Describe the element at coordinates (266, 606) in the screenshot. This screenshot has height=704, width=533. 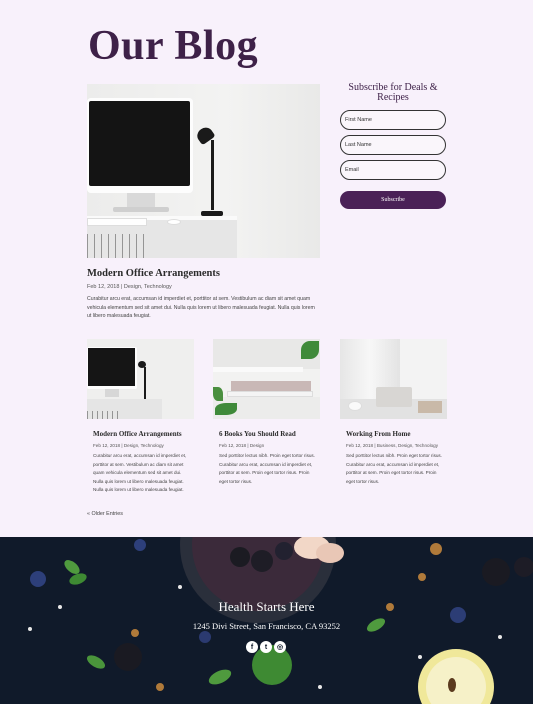
I see `footer-title: Health Starts Here` at that location.